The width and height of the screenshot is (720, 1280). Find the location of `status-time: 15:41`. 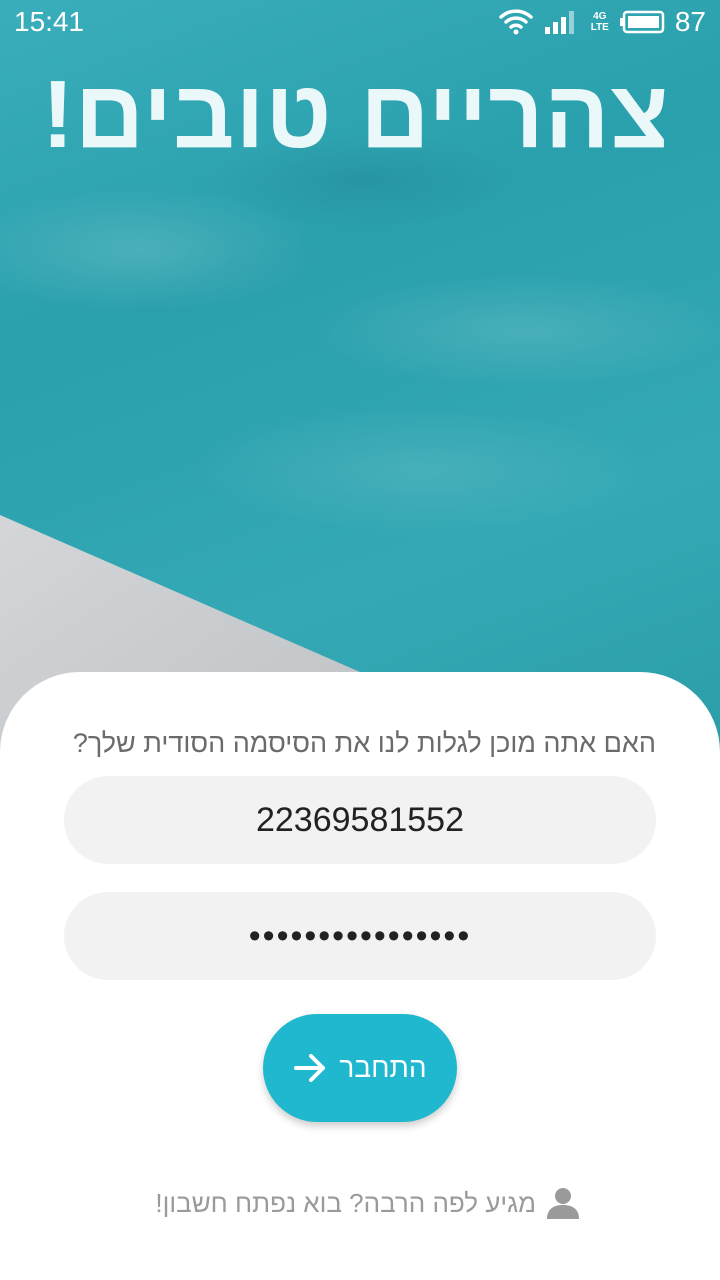

status-time: 15:41 is located at coordinates (49, 21).